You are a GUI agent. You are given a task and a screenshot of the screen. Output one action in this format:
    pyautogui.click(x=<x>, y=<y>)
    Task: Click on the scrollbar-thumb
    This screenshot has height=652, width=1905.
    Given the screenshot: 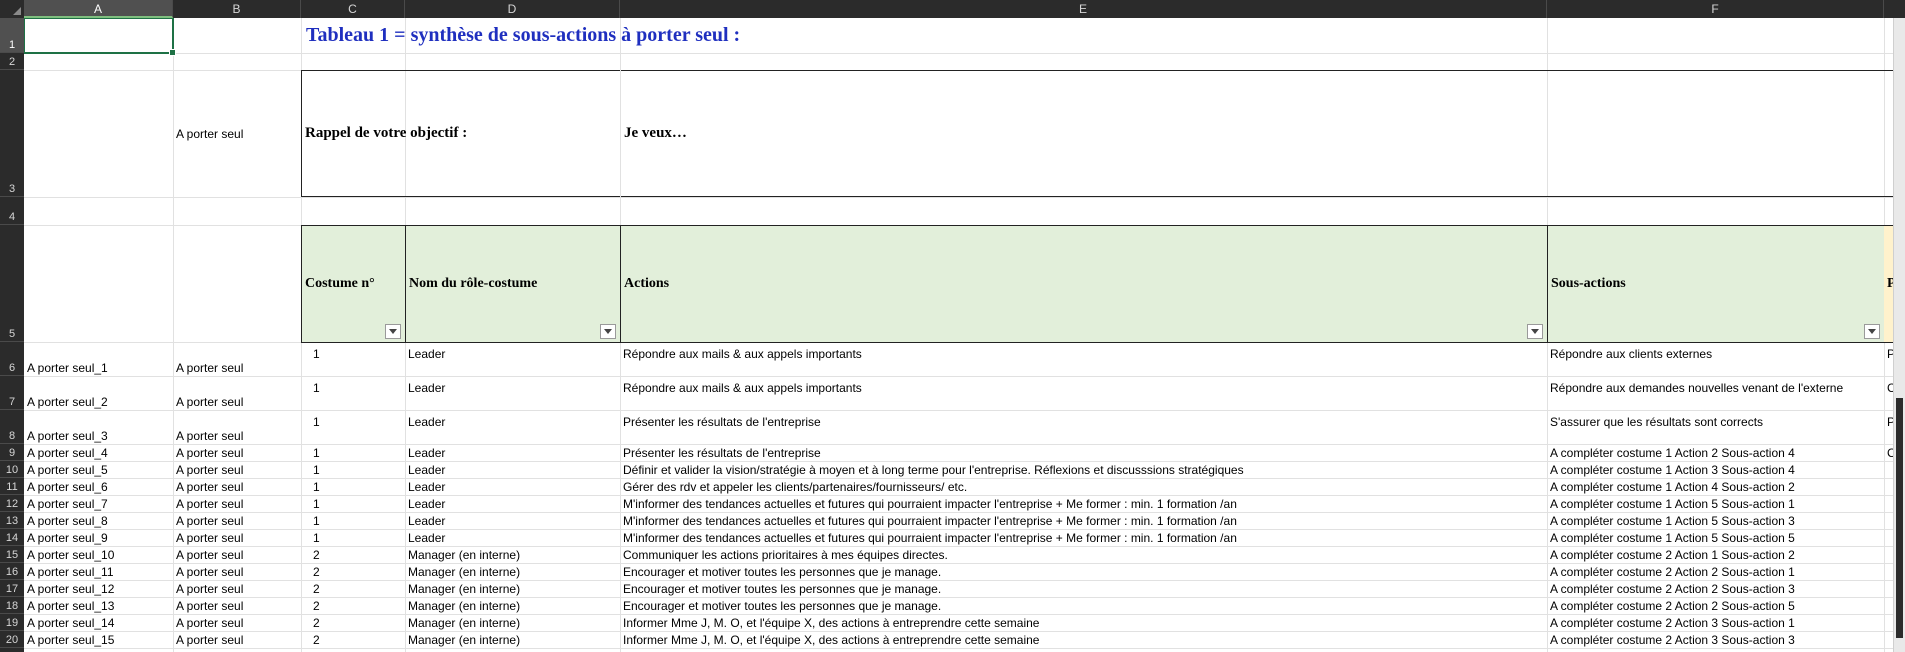 What is the action you would take?
    pyautogui.click(x=1899, y=518)
    